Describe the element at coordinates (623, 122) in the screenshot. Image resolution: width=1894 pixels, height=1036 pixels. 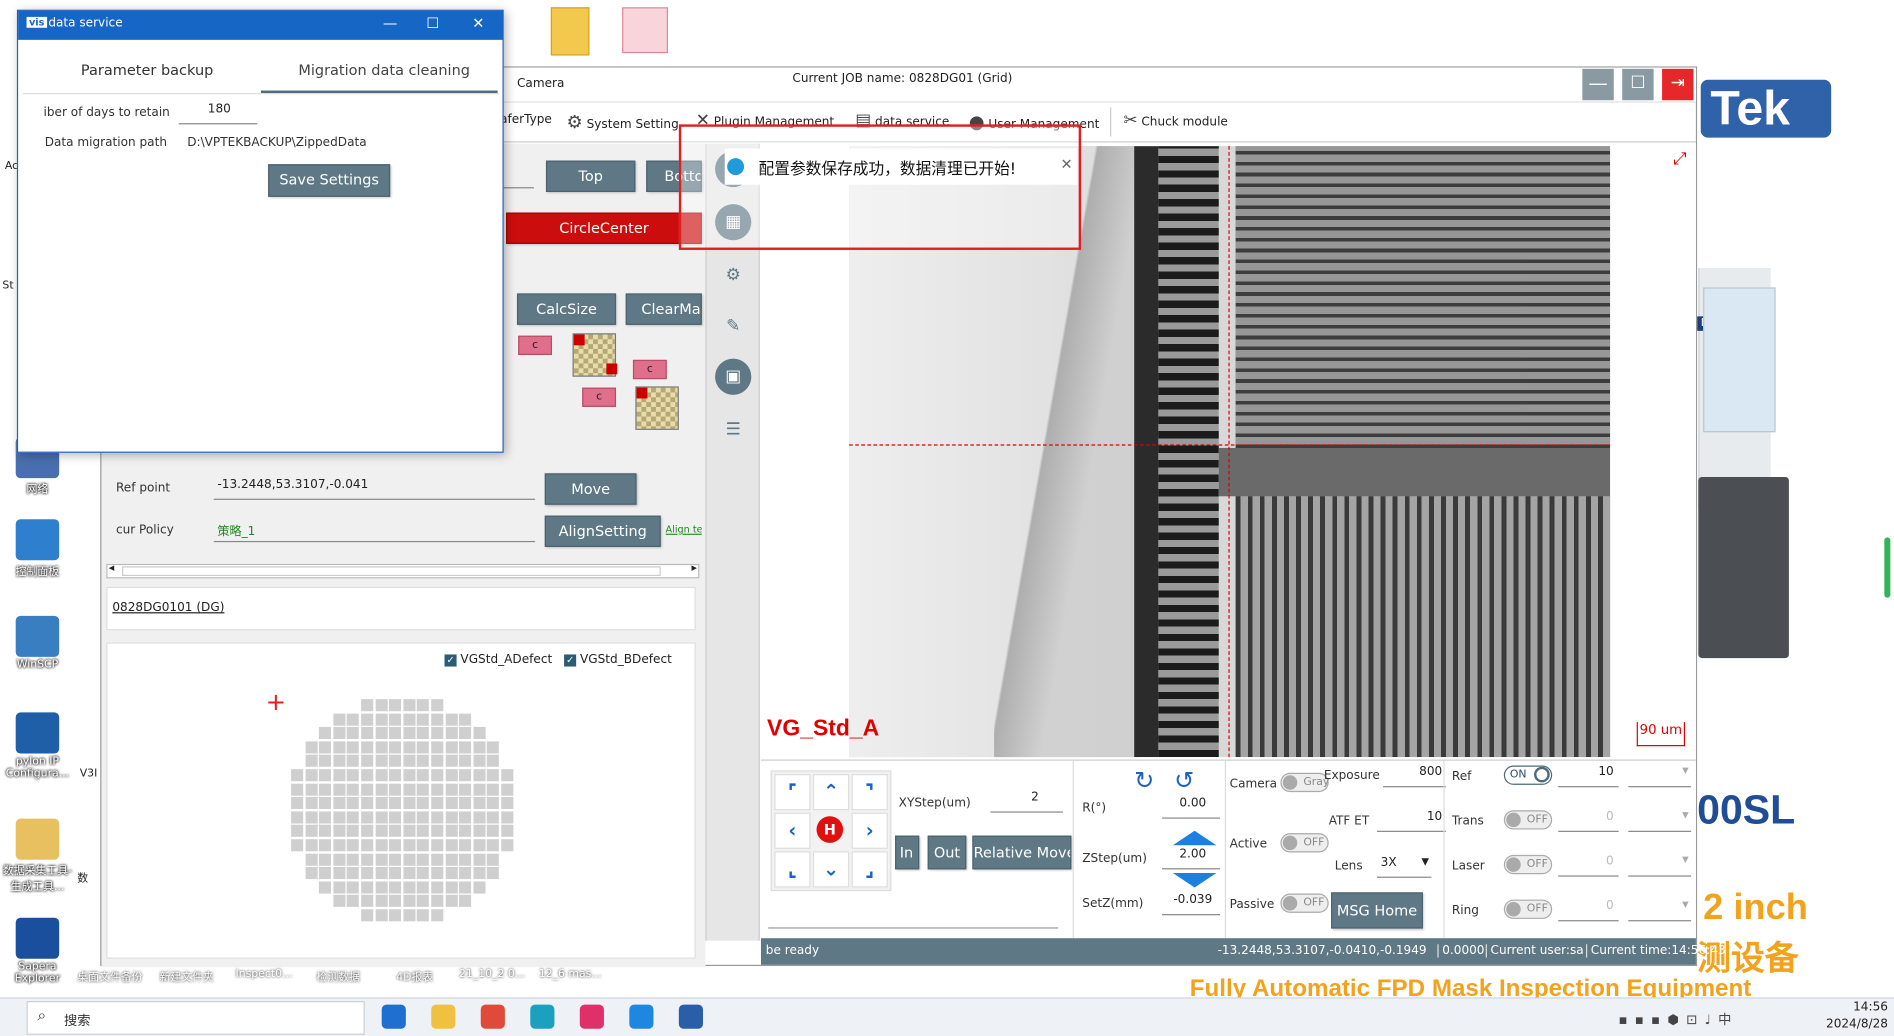
I see `toolbar-system-setting: ⚙ System Setting` at that location.